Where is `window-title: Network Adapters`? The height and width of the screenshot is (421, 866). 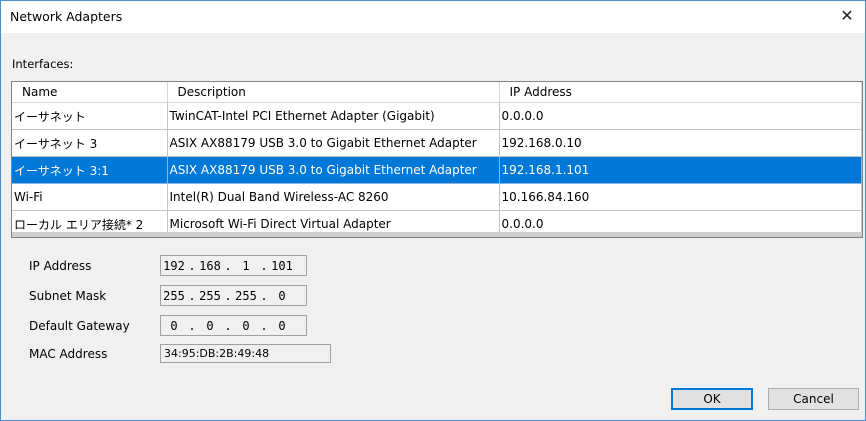
window-title: Network Adapters is located at coordinates (66, 16).